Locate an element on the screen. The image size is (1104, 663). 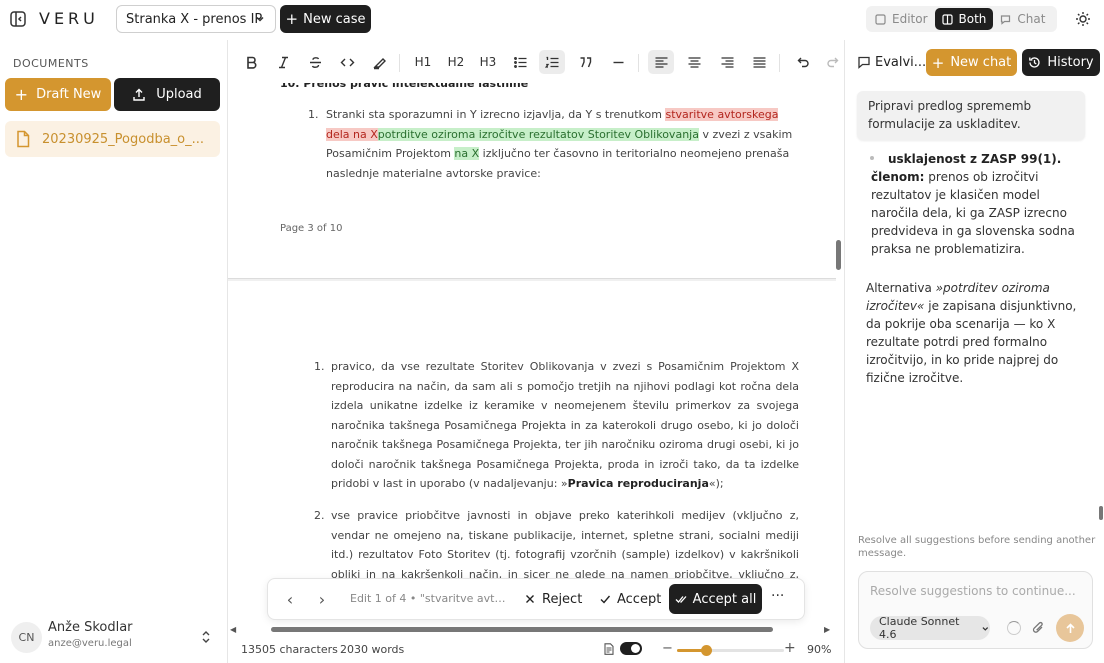
align-left-button is located at coordinates (661, 62).